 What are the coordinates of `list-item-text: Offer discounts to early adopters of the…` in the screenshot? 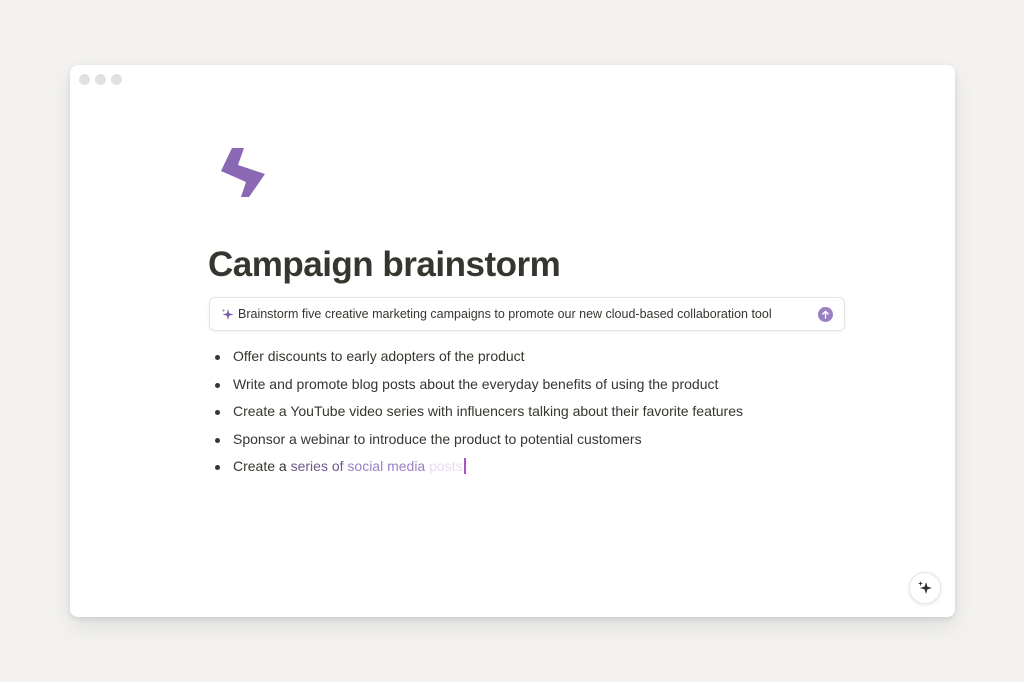 It's located at (379, 356).